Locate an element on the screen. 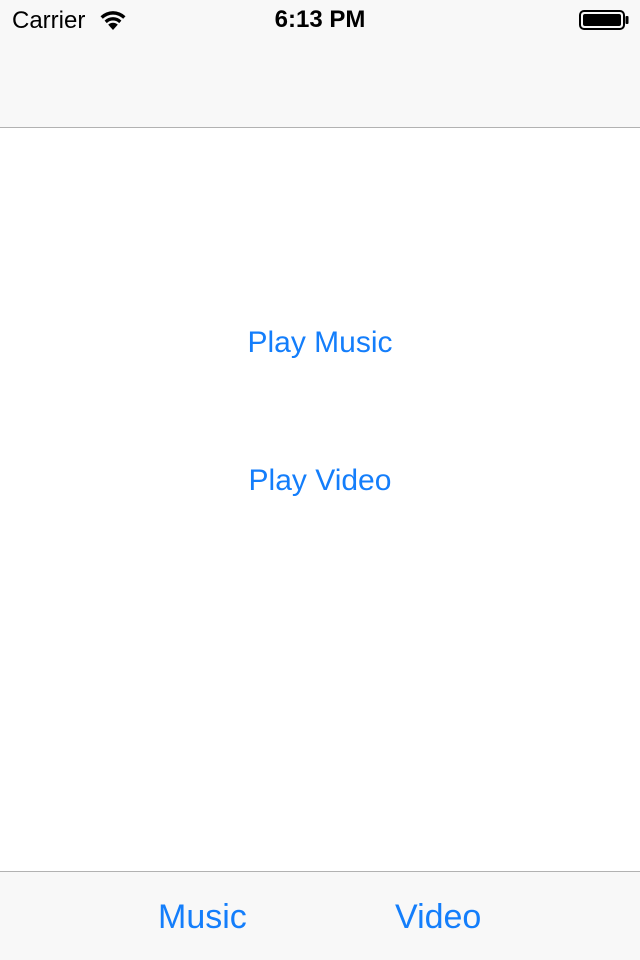 The width and height of the screenshot is (640, 960). play-music-button: Play Music is located at coordinates (320, 343).